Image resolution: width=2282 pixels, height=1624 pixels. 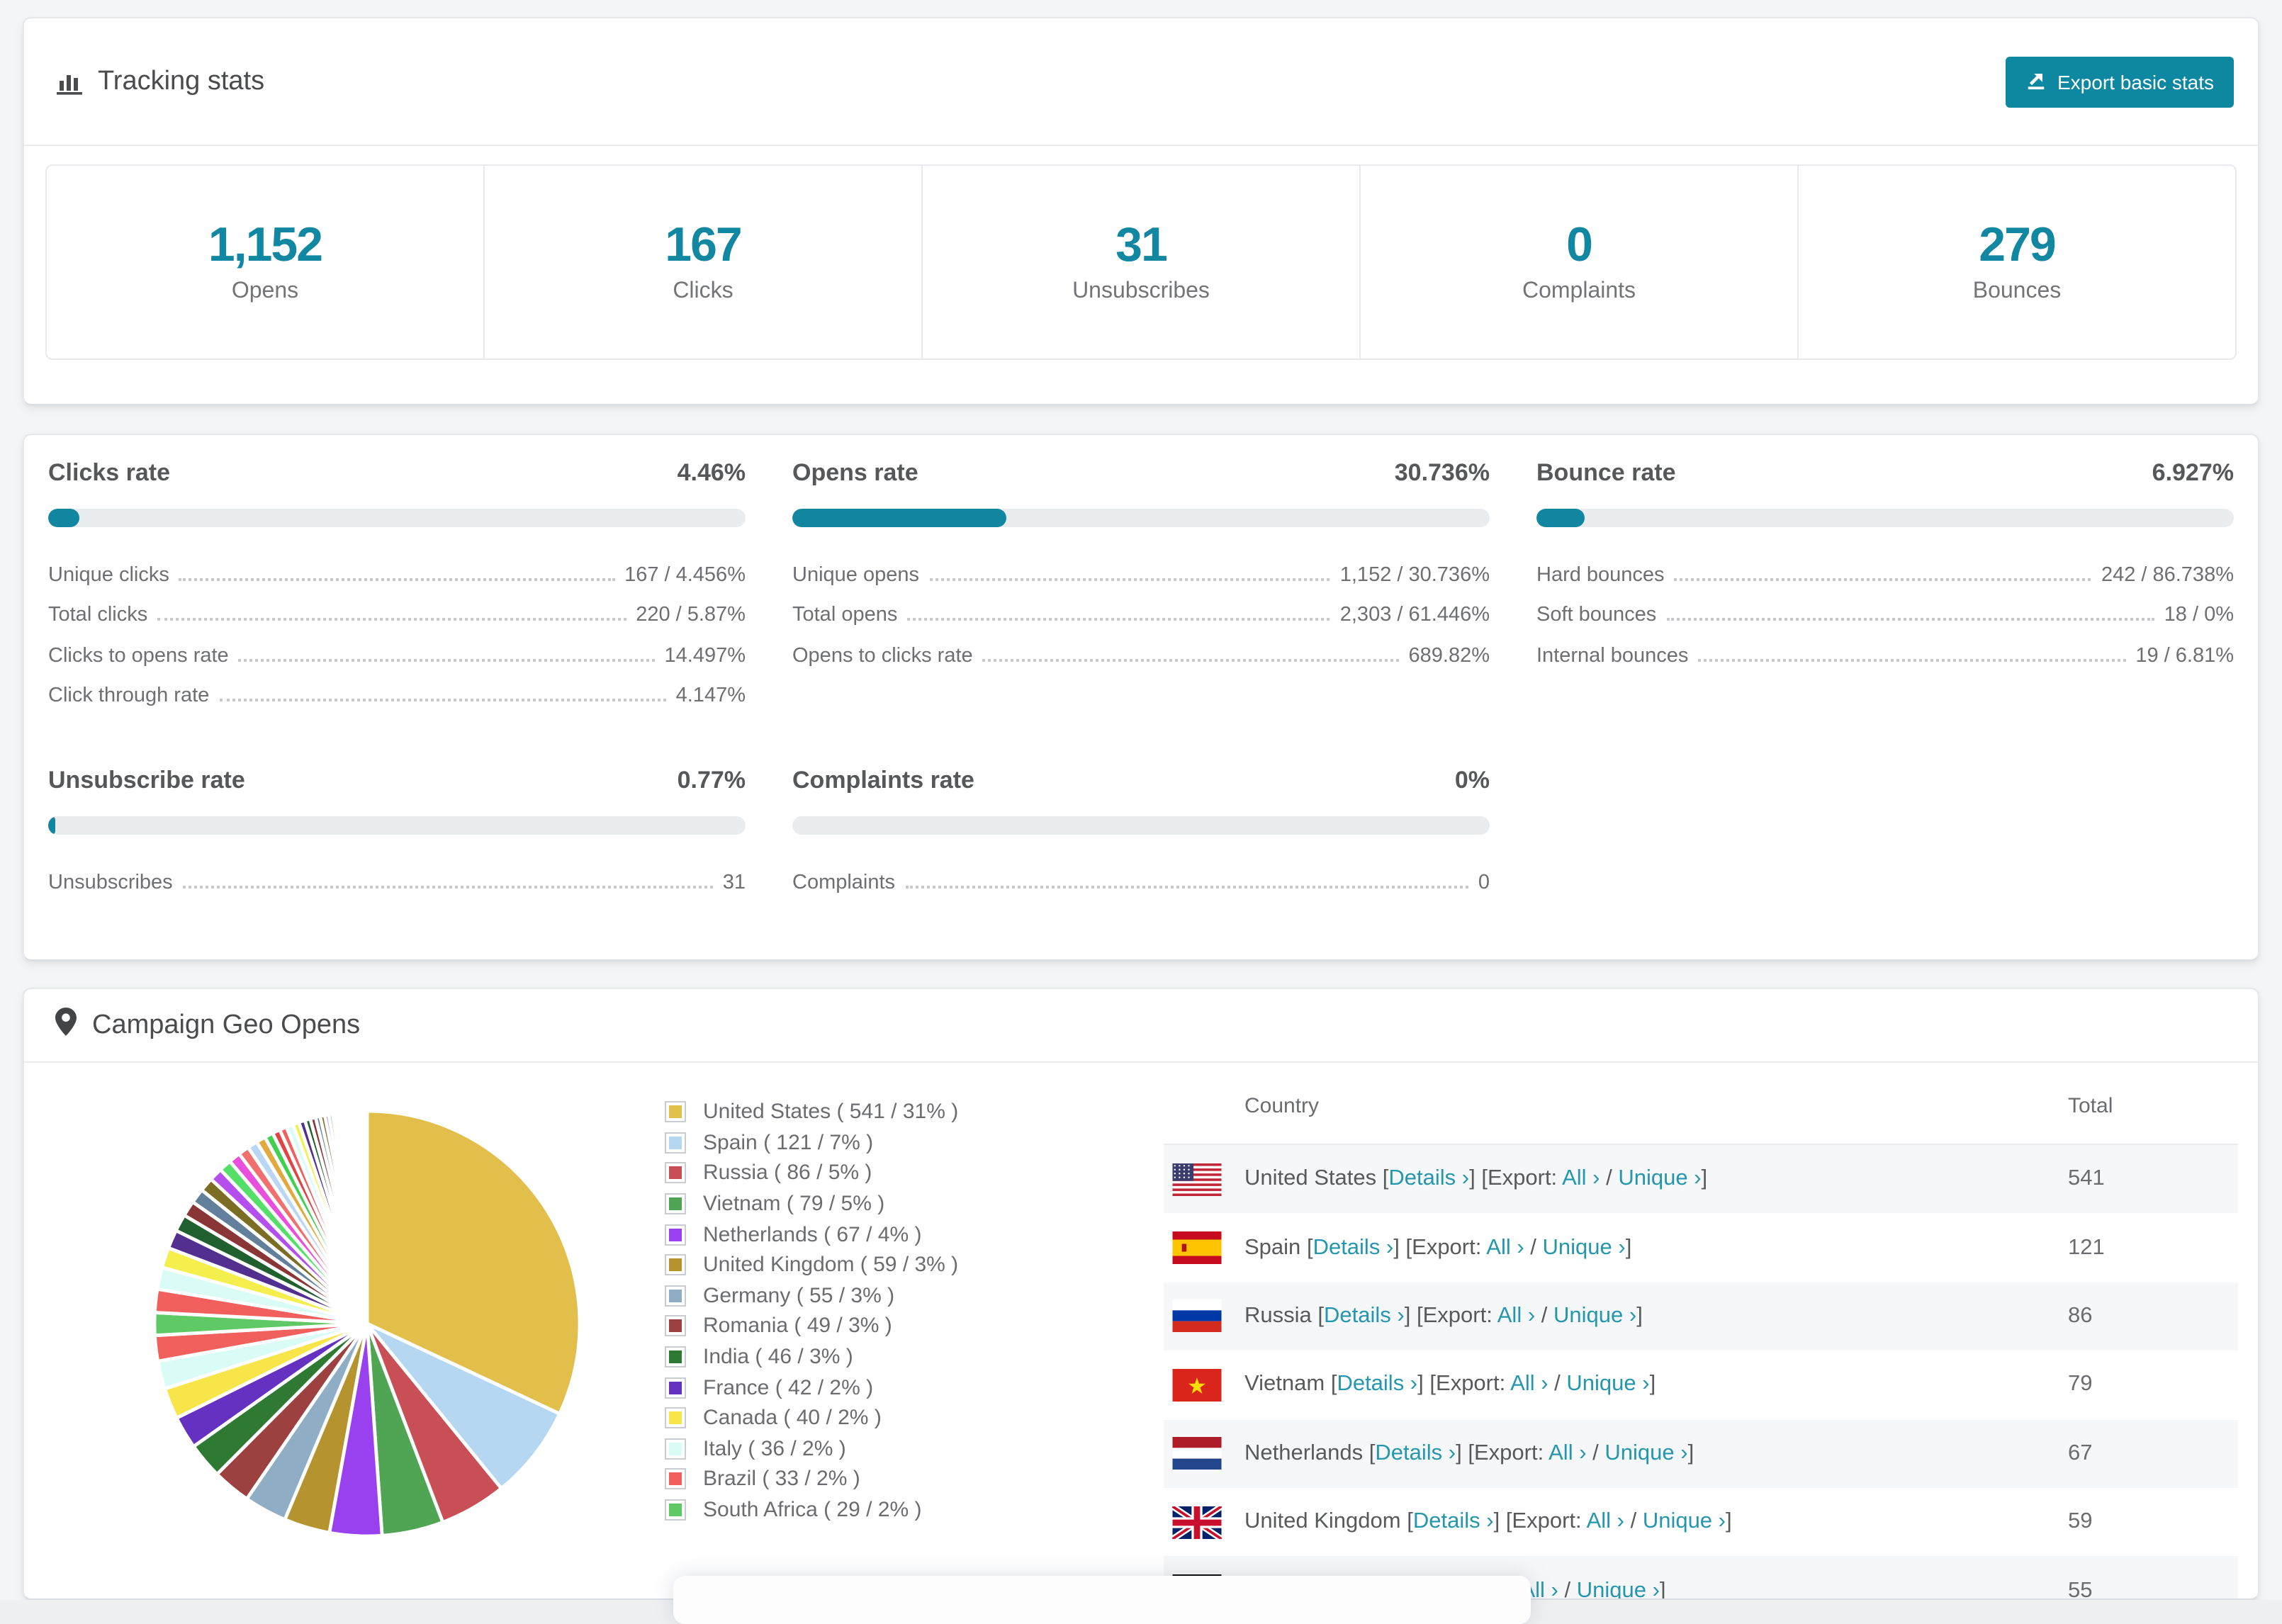 I want to click on legend-item: South Africa ( 29 / 2% ), so click(x=811, y=1509).